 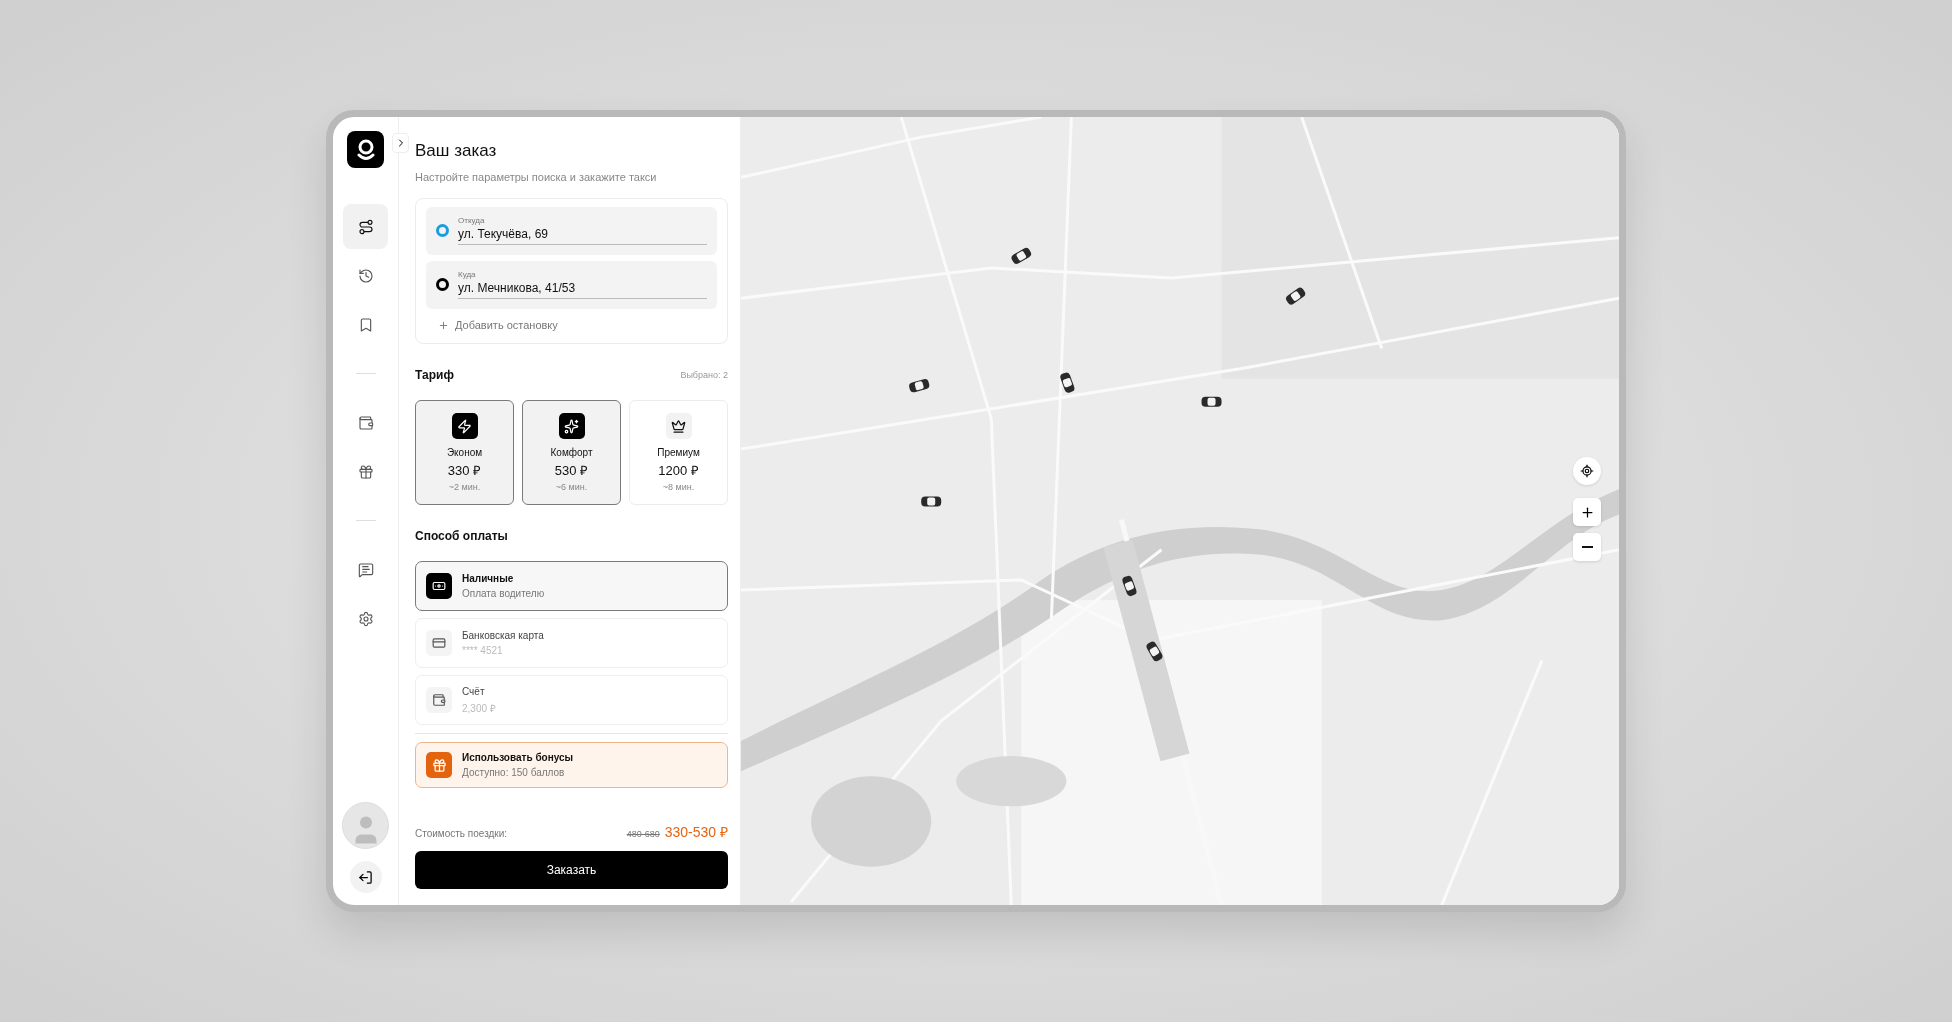 I want to click on nav-button, so click(x=365, y=226).